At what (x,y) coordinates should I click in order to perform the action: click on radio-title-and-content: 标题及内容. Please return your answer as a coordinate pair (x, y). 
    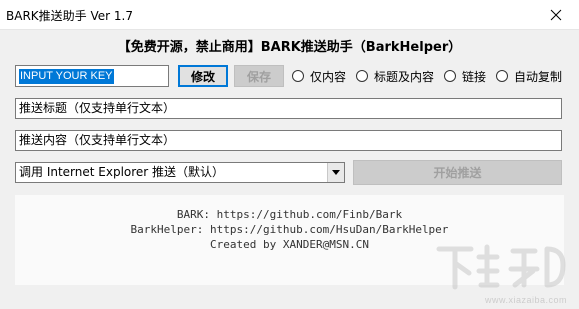
    Looking at the image, I should click on (395, 76).